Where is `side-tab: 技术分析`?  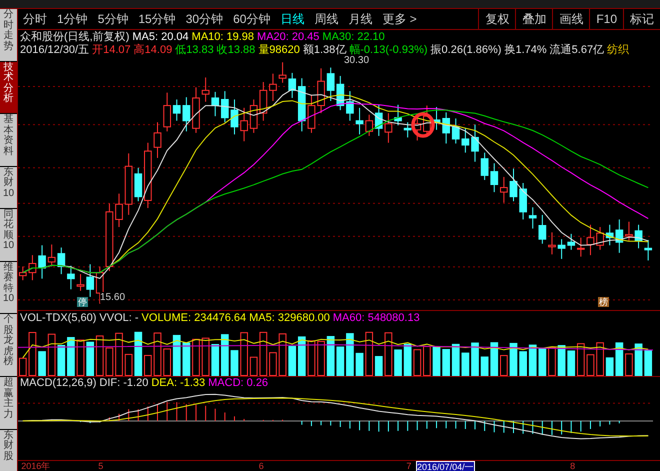 side-tab: 技术分析 is located at coordinates (8, 88).